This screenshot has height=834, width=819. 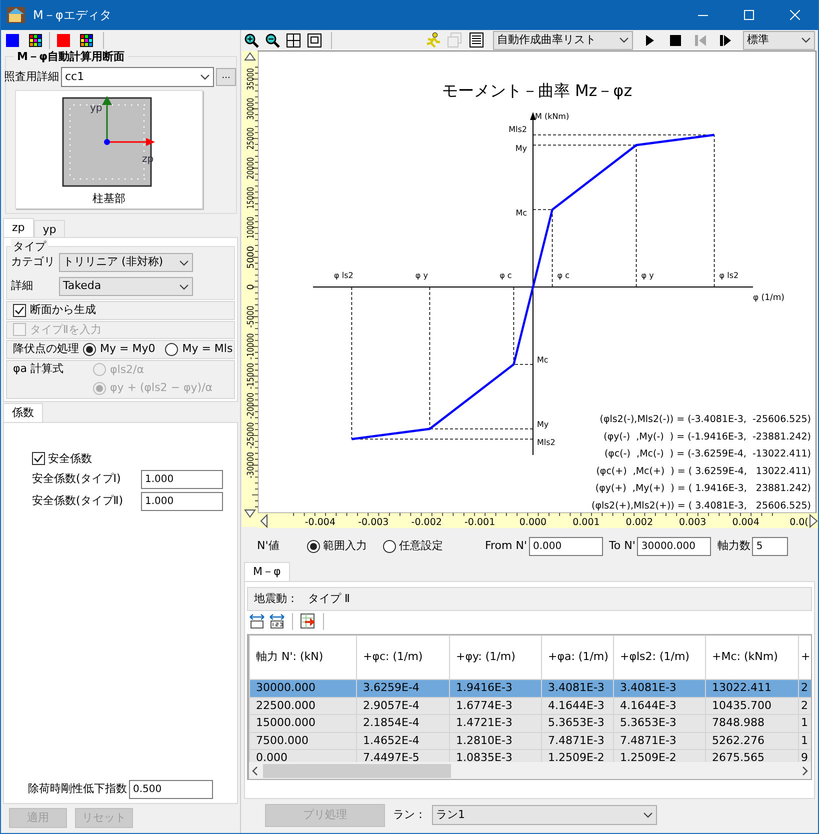 I want to click on list-icon, so click(x=477, y=40).